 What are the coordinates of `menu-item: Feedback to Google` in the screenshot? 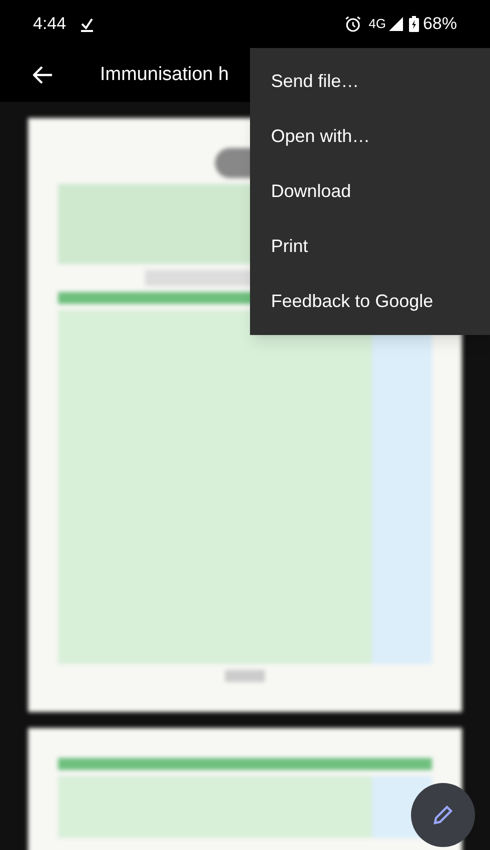 It's located at (370, 301).